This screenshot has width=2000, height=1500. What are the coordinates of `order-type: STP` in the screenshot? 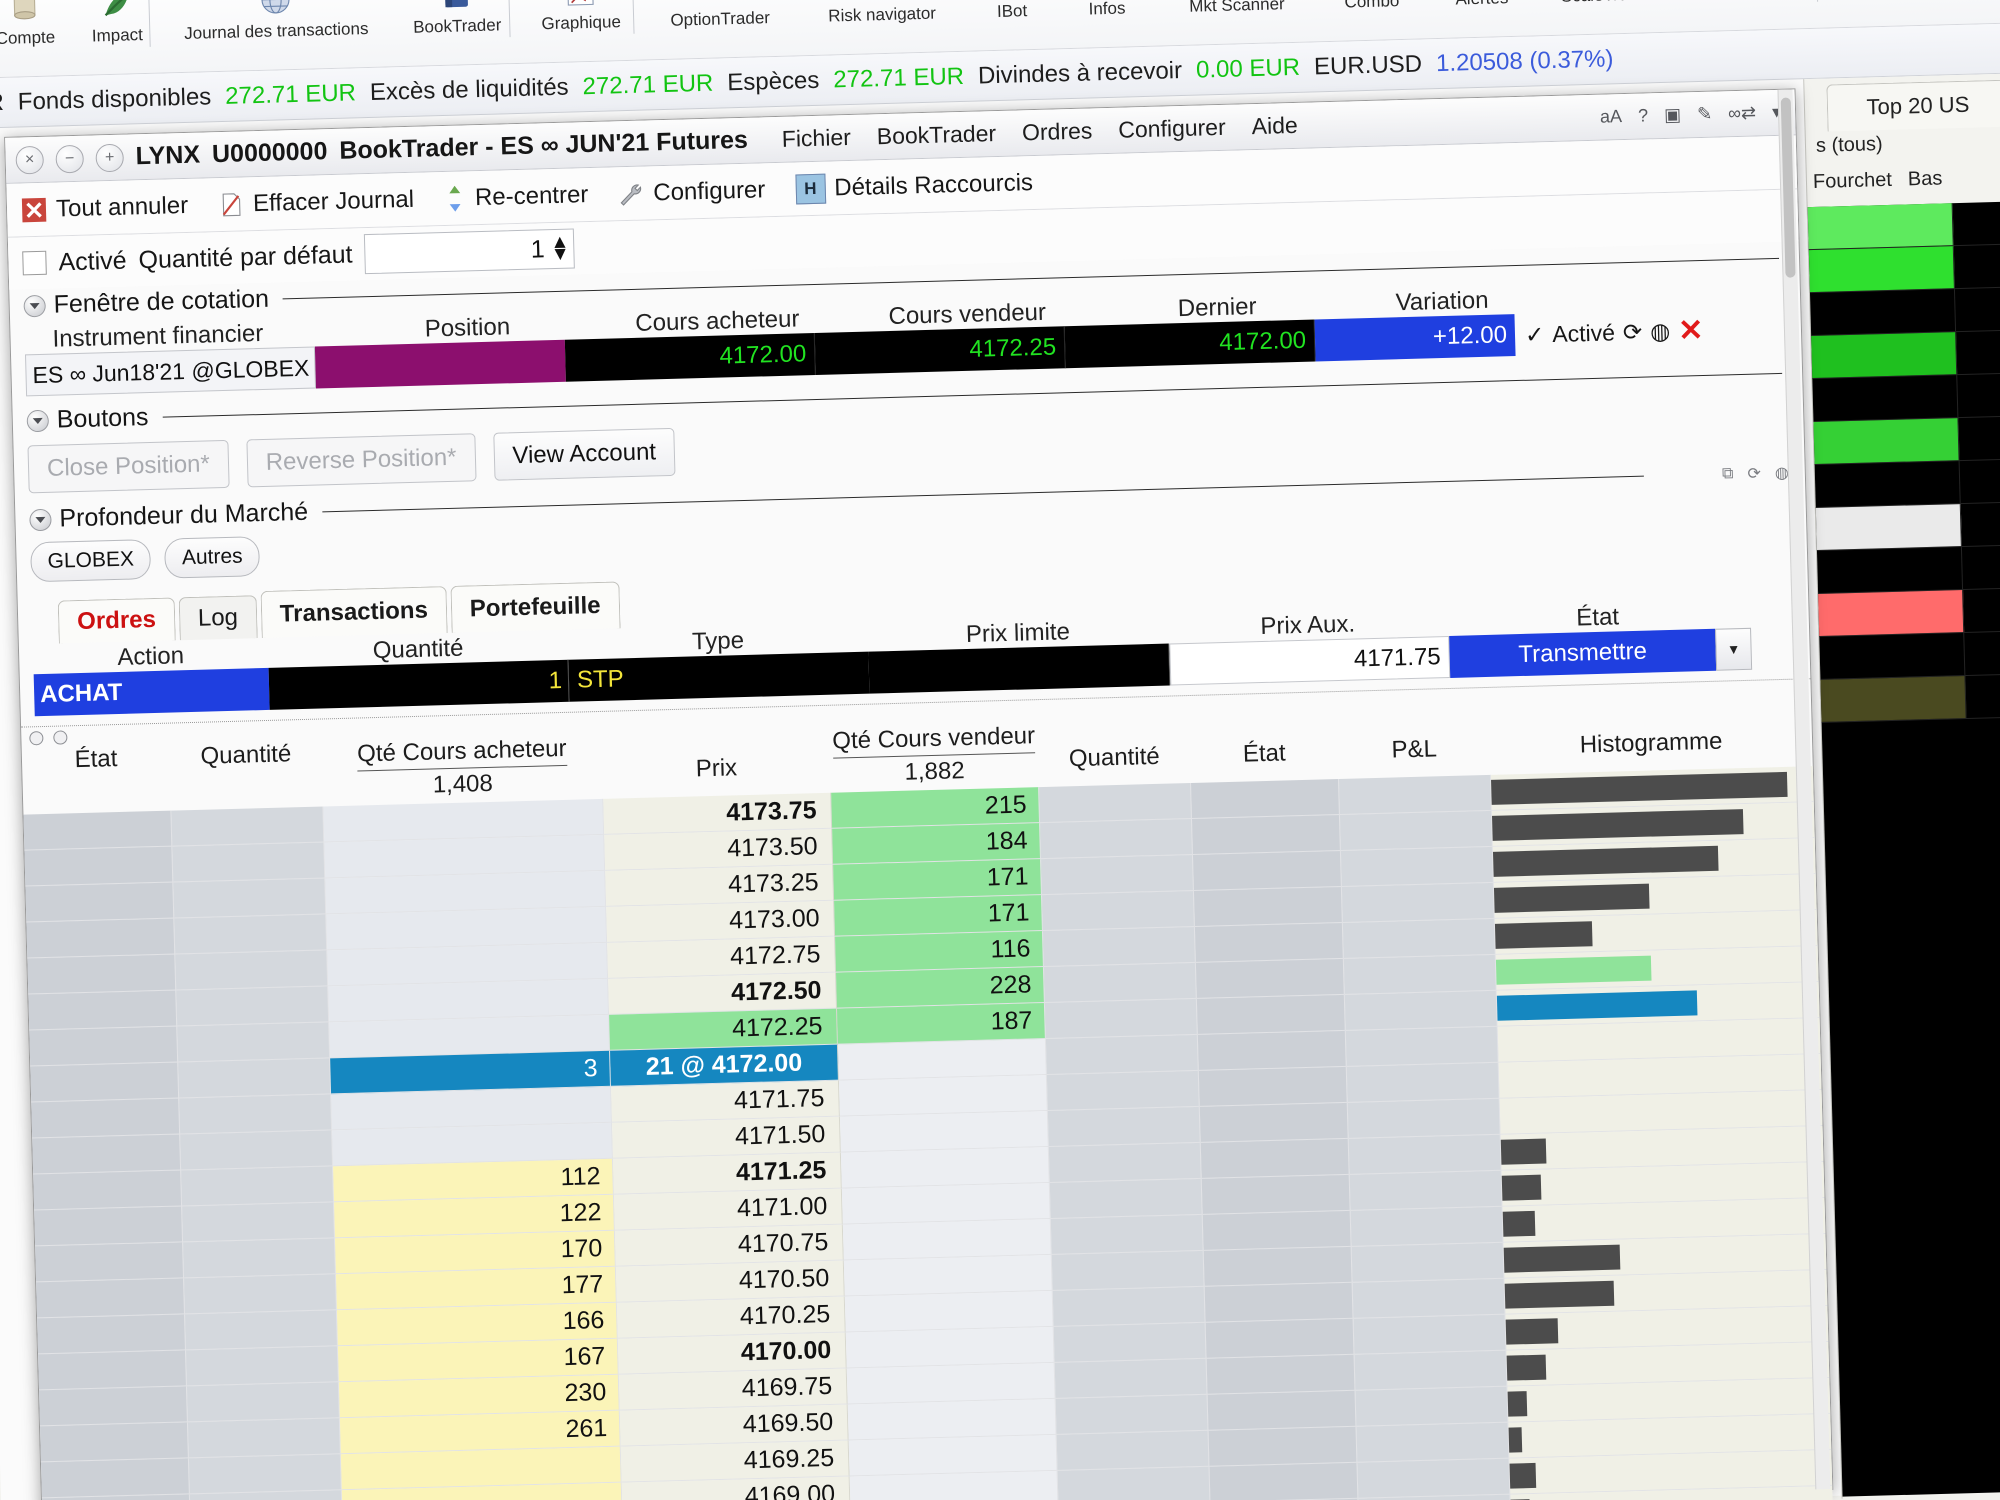 It's located at (719, 676).